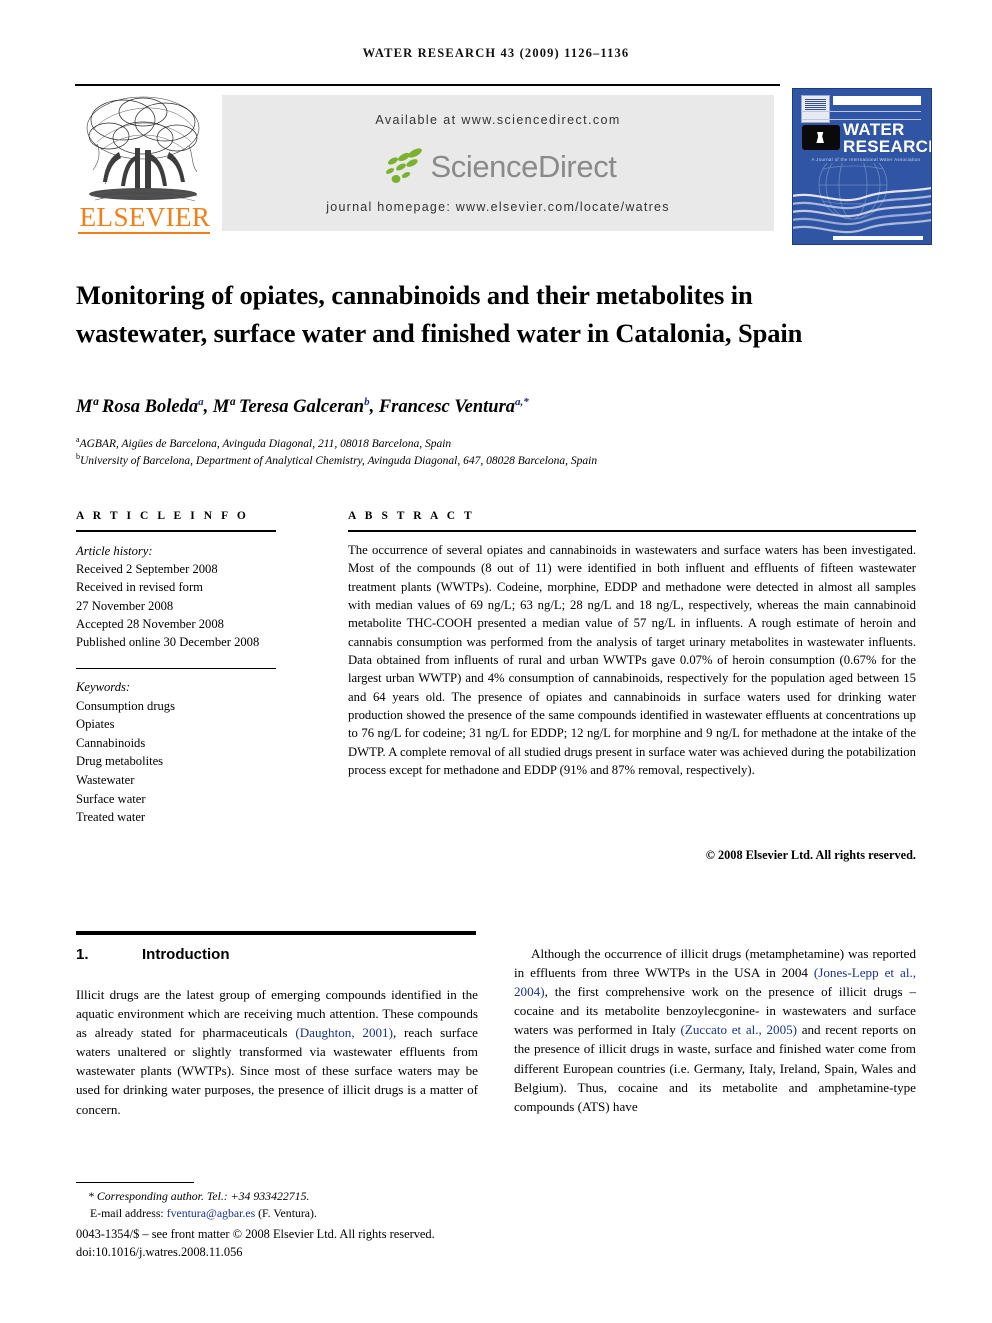 Image resolution: width=992 pixels, height=1323 pixels. Describe the element at coordinates (111, 798) in the screenshot. I see `keyword-item: Surface water` at that location.